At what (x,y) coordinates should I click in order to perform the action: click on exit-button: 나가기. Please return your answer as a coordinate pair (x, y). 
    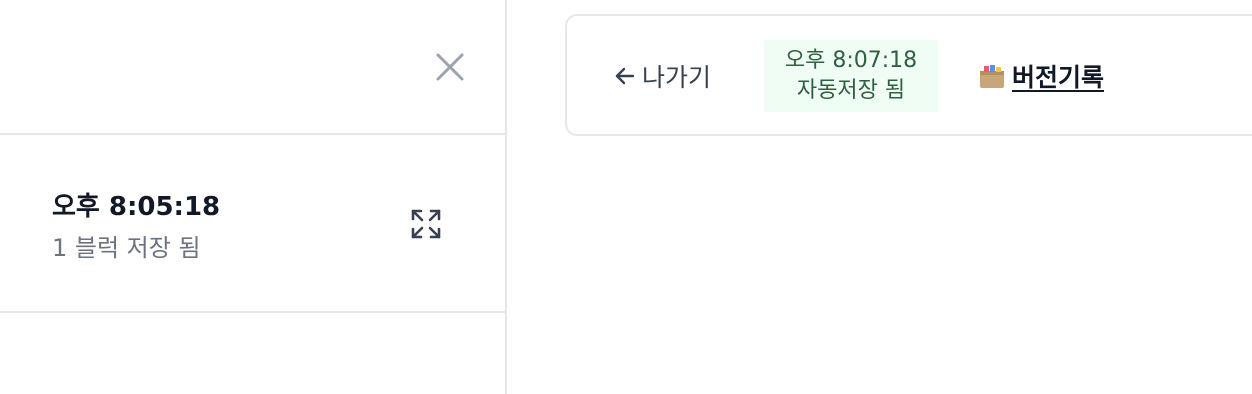
    Looking at the image, I should click on (662, 76).